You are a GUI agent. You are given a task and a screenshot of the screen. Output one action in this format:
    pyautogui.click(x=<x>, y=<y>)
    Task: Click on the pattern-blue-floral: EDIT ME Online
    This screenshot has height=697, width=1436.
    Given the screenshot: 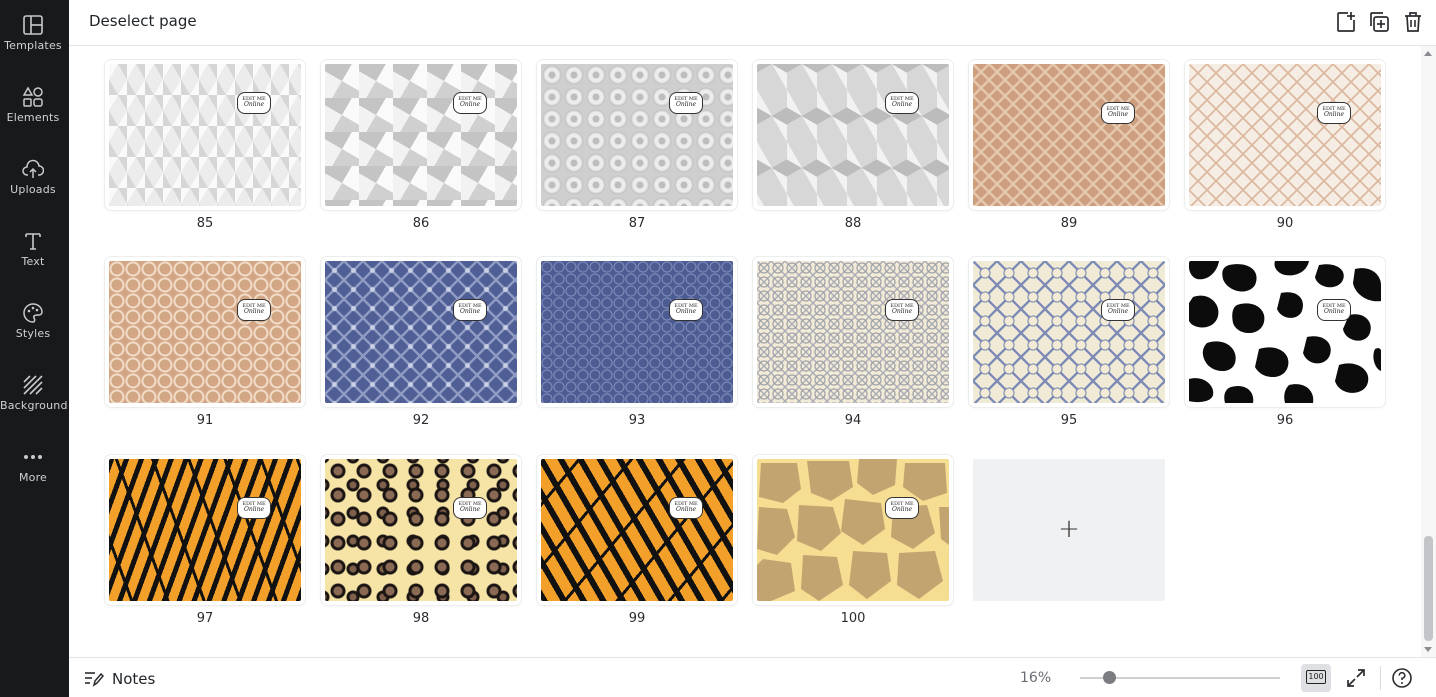 What is the action you would take?
    pyautogui.click(x=421, y=332)
    